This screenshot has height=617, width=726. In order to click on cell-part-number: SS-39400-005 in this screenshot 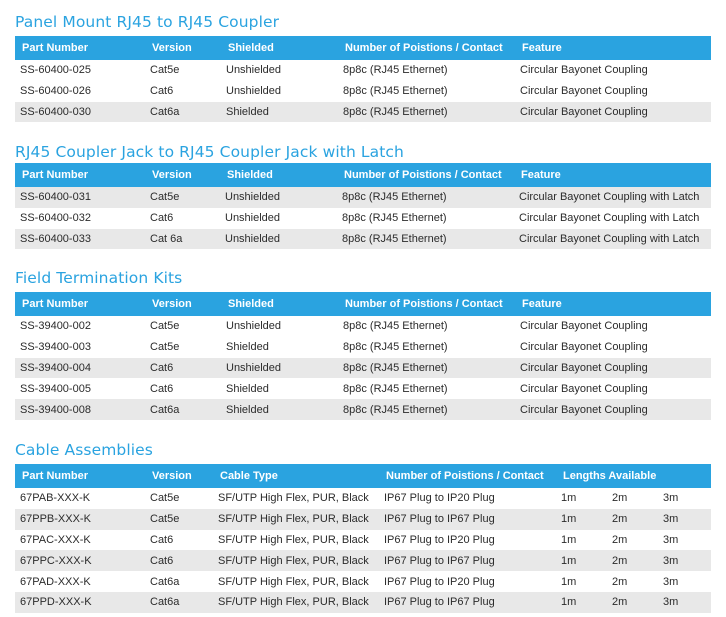, I will do `click(55, 388)`.